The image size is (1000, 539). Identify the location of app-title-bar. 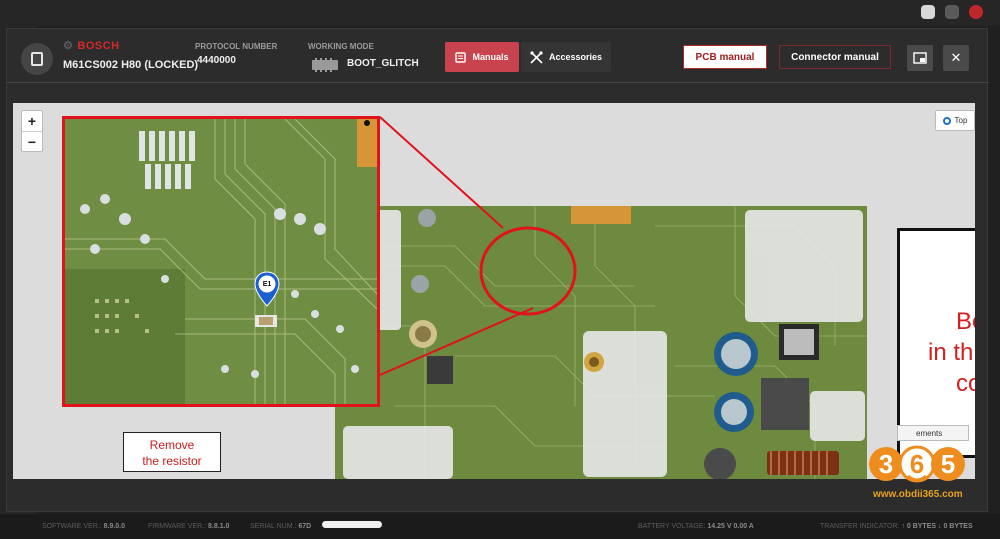
(500, 13).